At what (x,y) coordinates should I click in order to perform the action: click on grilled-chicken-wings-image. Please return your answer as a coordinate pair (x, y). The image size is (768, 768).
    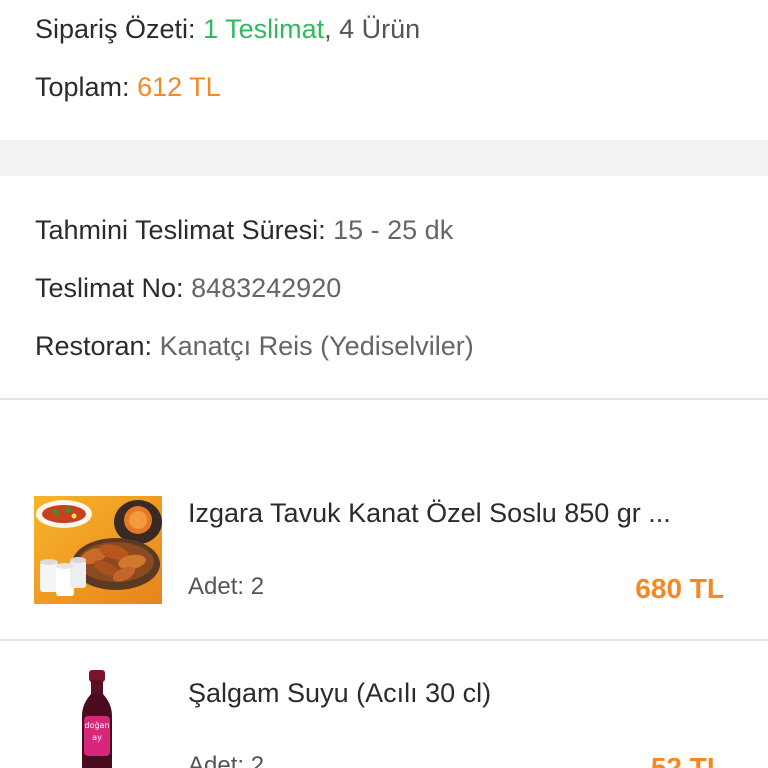
    Looking at the image, I should click on (98, 550).